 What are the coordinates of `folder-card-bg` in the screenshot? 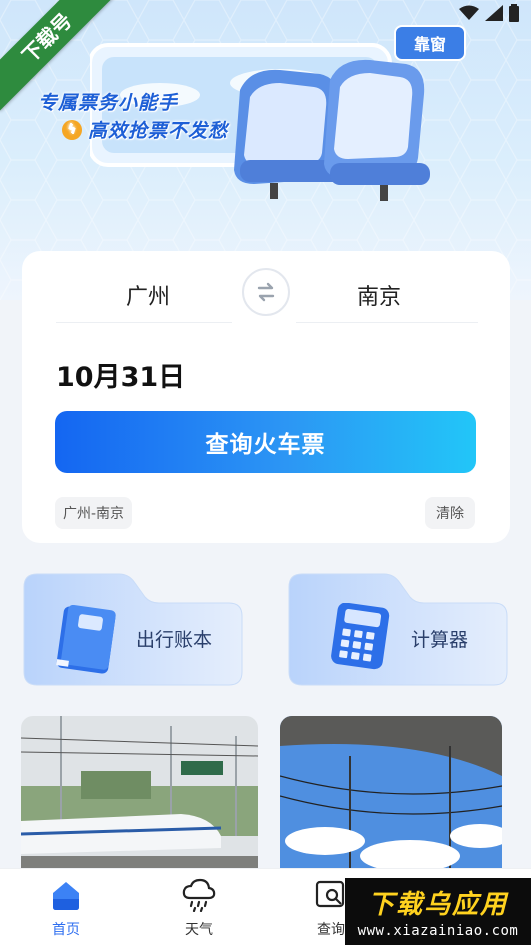 It's located at (398, 629).